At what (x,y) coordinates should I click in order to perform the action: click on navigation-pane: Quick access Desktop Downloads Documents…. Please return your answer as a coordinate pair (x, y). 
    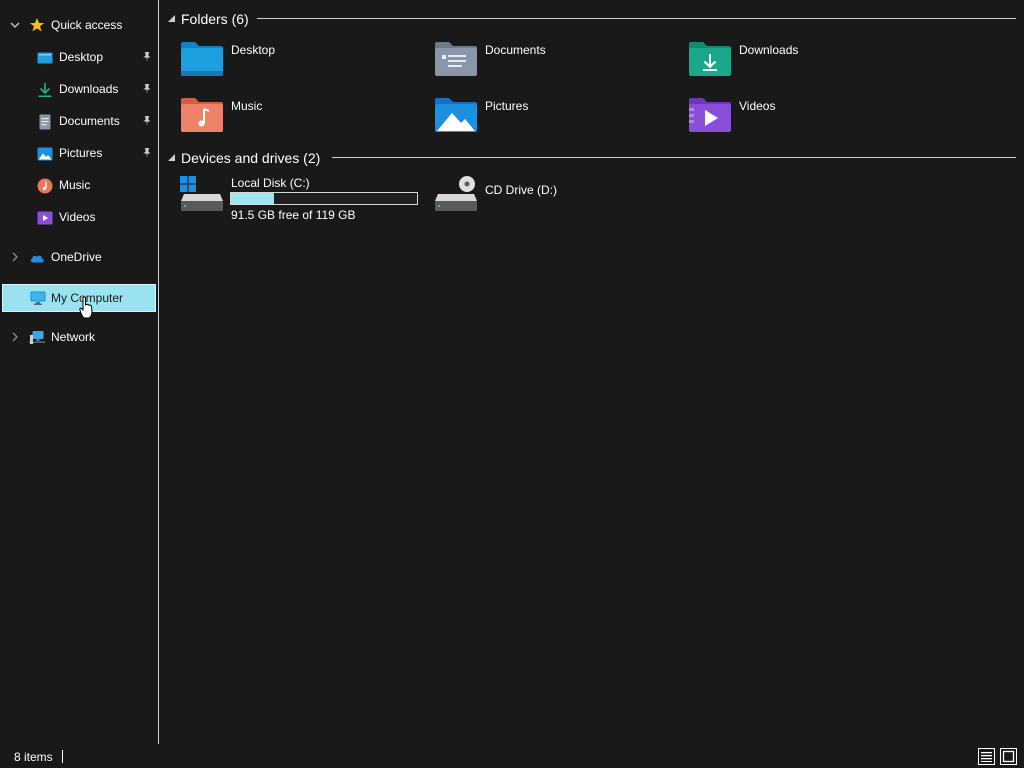
    Looking at the image, I should click on (79, 372).